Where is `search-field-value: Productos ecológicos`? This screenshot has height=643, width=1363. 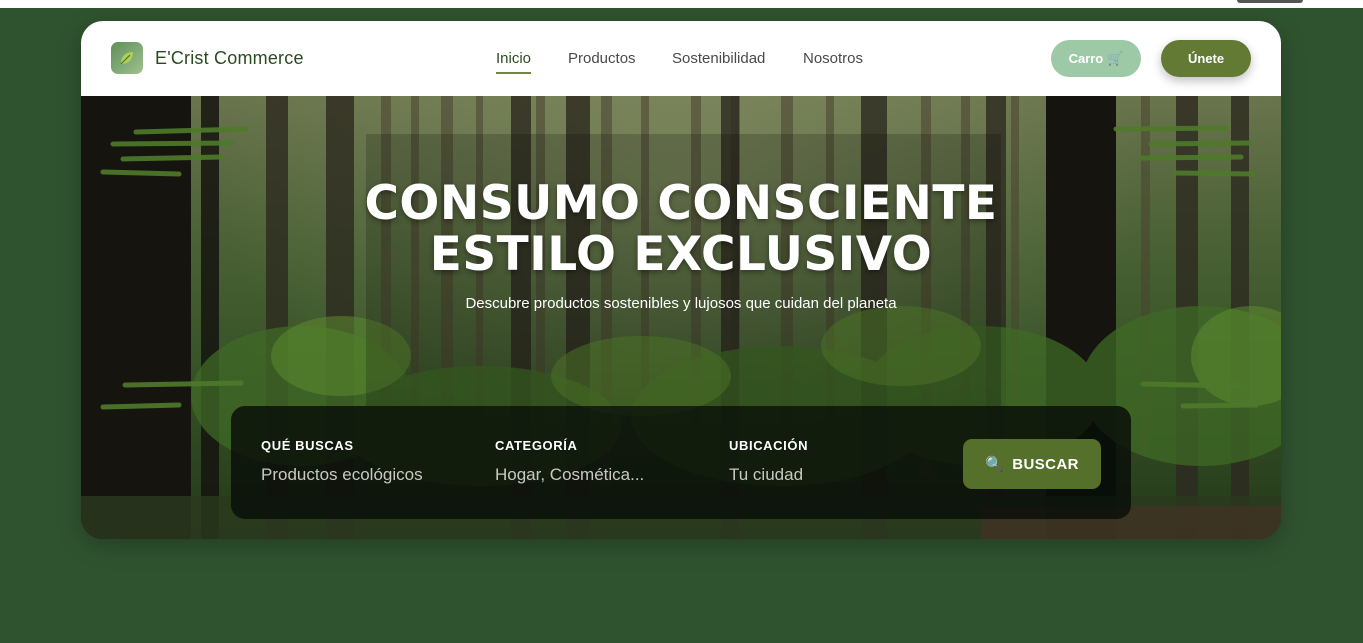
search-field-value: Productos ecológicos is located at coordinates (342, 475).